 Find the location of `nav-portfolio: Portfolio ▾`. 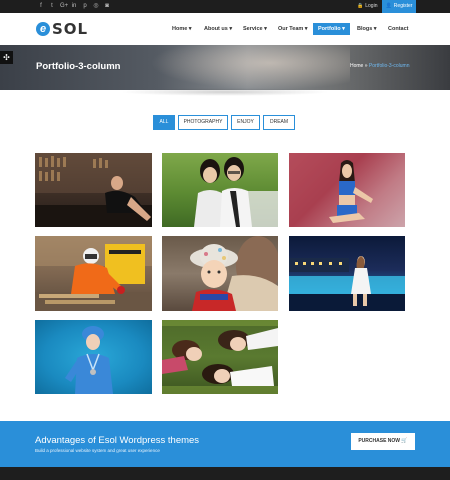

nav-portfolio: Portfolio ▾ is located at coordinates (331, 29).